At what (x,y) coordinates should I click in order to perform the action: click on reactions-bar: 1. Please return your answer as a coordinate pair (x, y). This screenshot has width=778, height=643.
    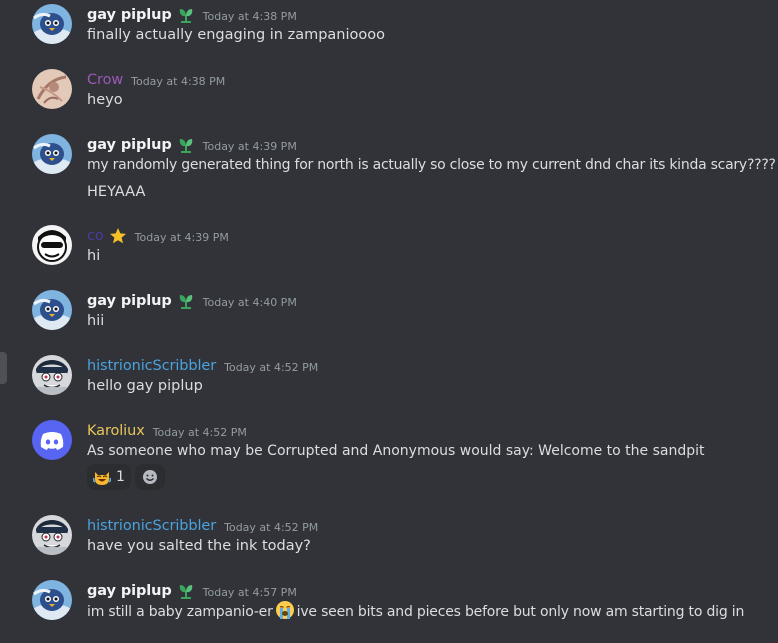
    Looking at the image, I should click on (126, 477).